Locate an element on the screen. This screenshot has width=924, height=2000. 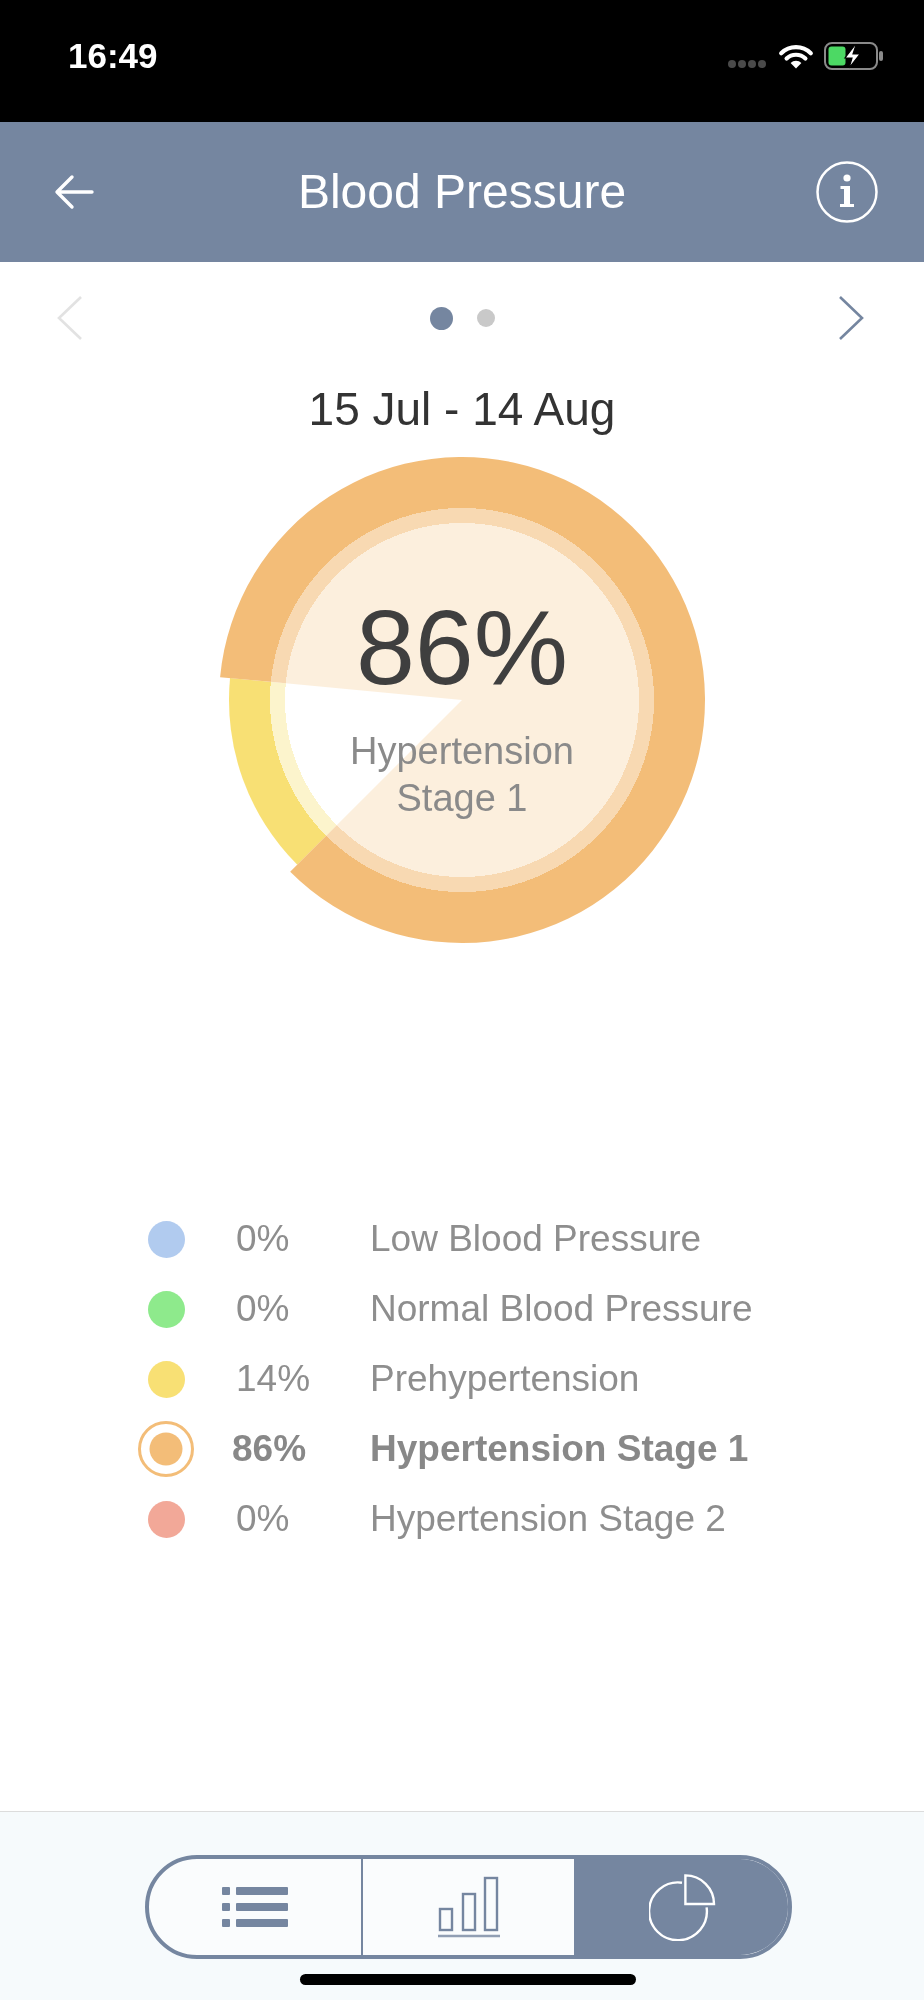
legend-percent: 86% is located at coordinates (269, 1449).